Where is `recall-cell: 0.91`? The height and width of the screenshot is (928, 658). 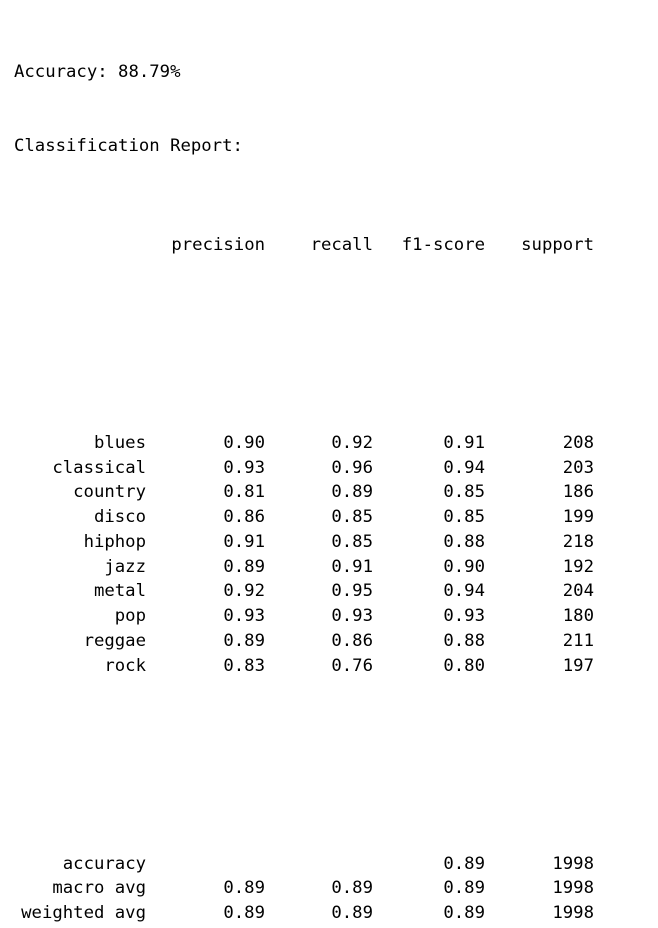 recall-cell: 0.91 is located at coordinates (352, 566).